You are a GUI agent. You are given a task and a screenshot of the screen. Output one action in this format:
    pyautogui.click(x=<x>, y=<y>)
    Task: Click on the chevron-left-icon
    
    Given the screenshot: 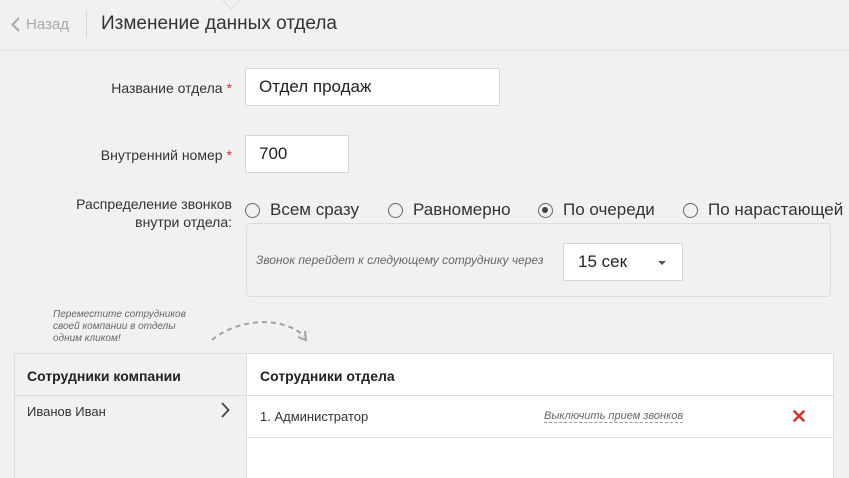 What is the action you would take?
    pyautogui.click(x=15, y=24)
    